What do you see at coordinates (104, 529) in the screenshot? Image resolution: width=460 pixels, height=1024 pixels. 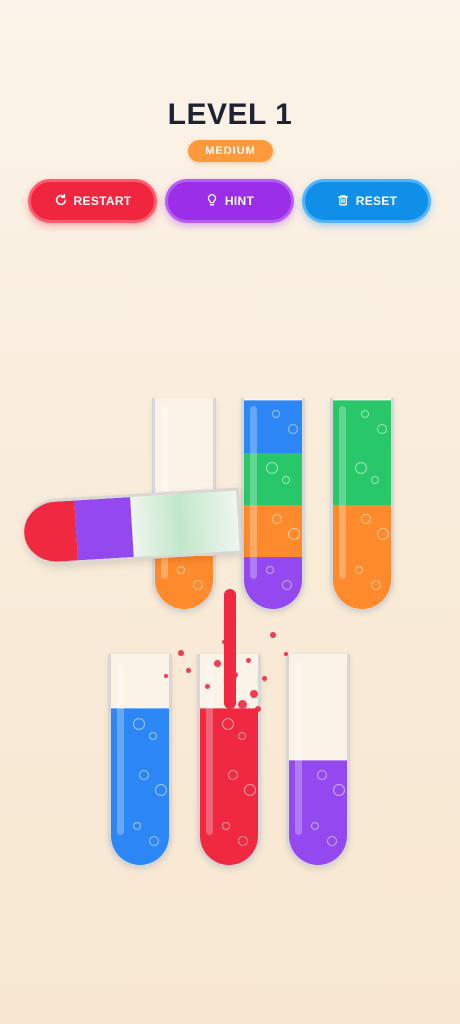 I see `held-liquid-purple` at bounding box center [104, 529].